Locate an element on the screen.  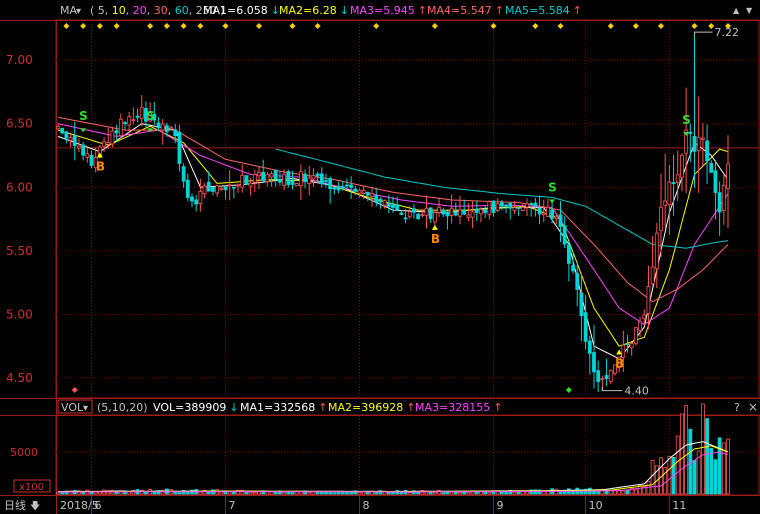
ma-dropdown-icon: ▾ is located at coordinates (78, 11).